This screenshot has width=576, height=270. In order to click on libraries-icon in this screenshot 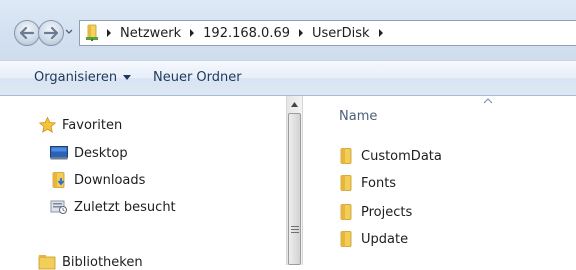, I will do `click(47, 262)`.